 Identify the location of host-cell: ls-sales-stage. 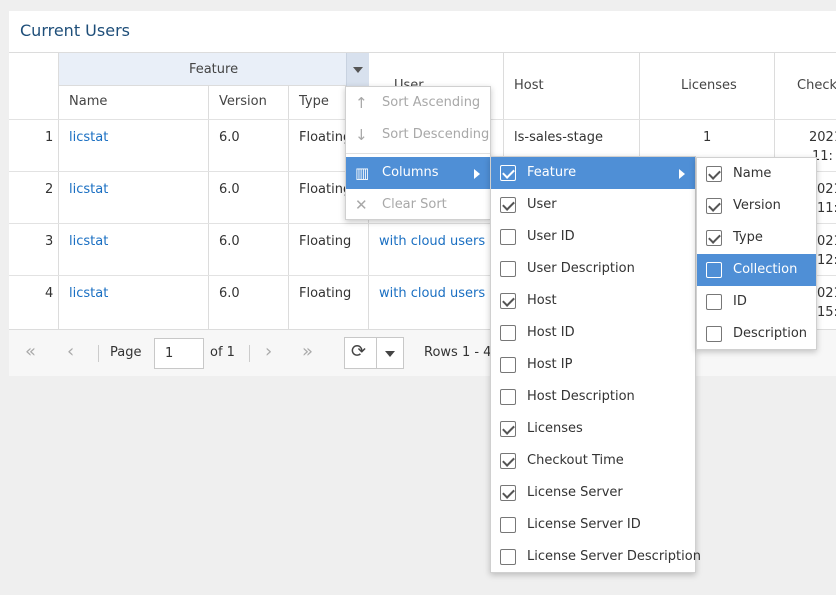
(558, 137).